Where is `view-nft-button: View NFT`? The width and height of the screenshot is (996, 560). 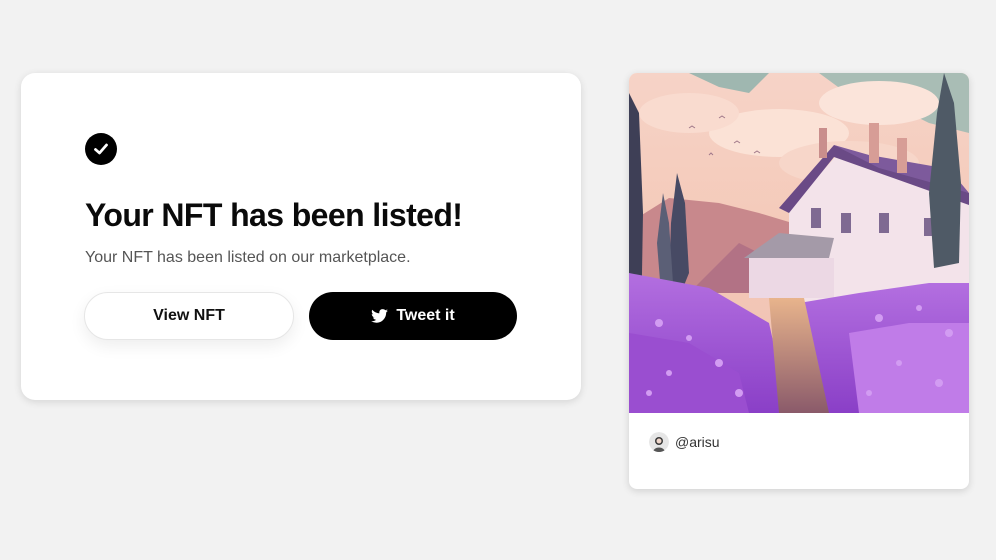 view-nft-button: View NFT is located at coordinates (189, 316).